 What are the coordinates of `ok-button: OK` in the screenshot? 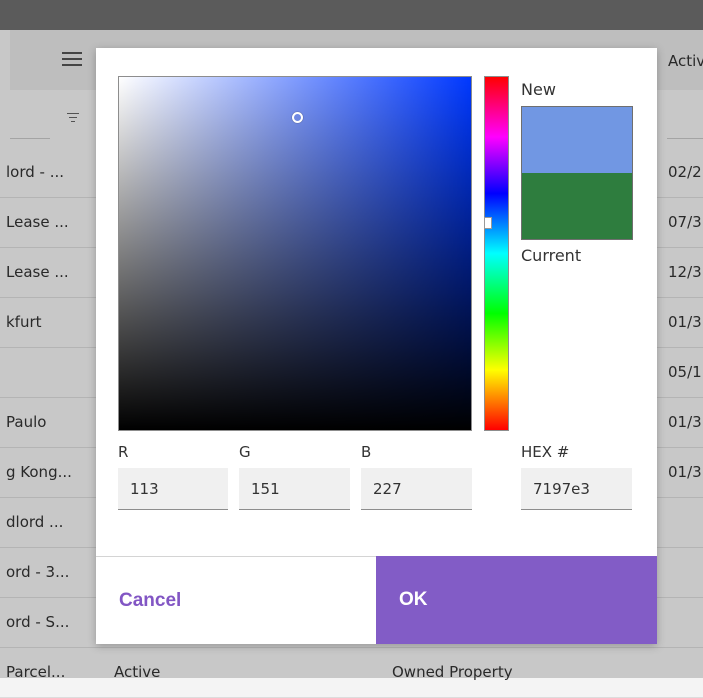 It's located at (516, 600).